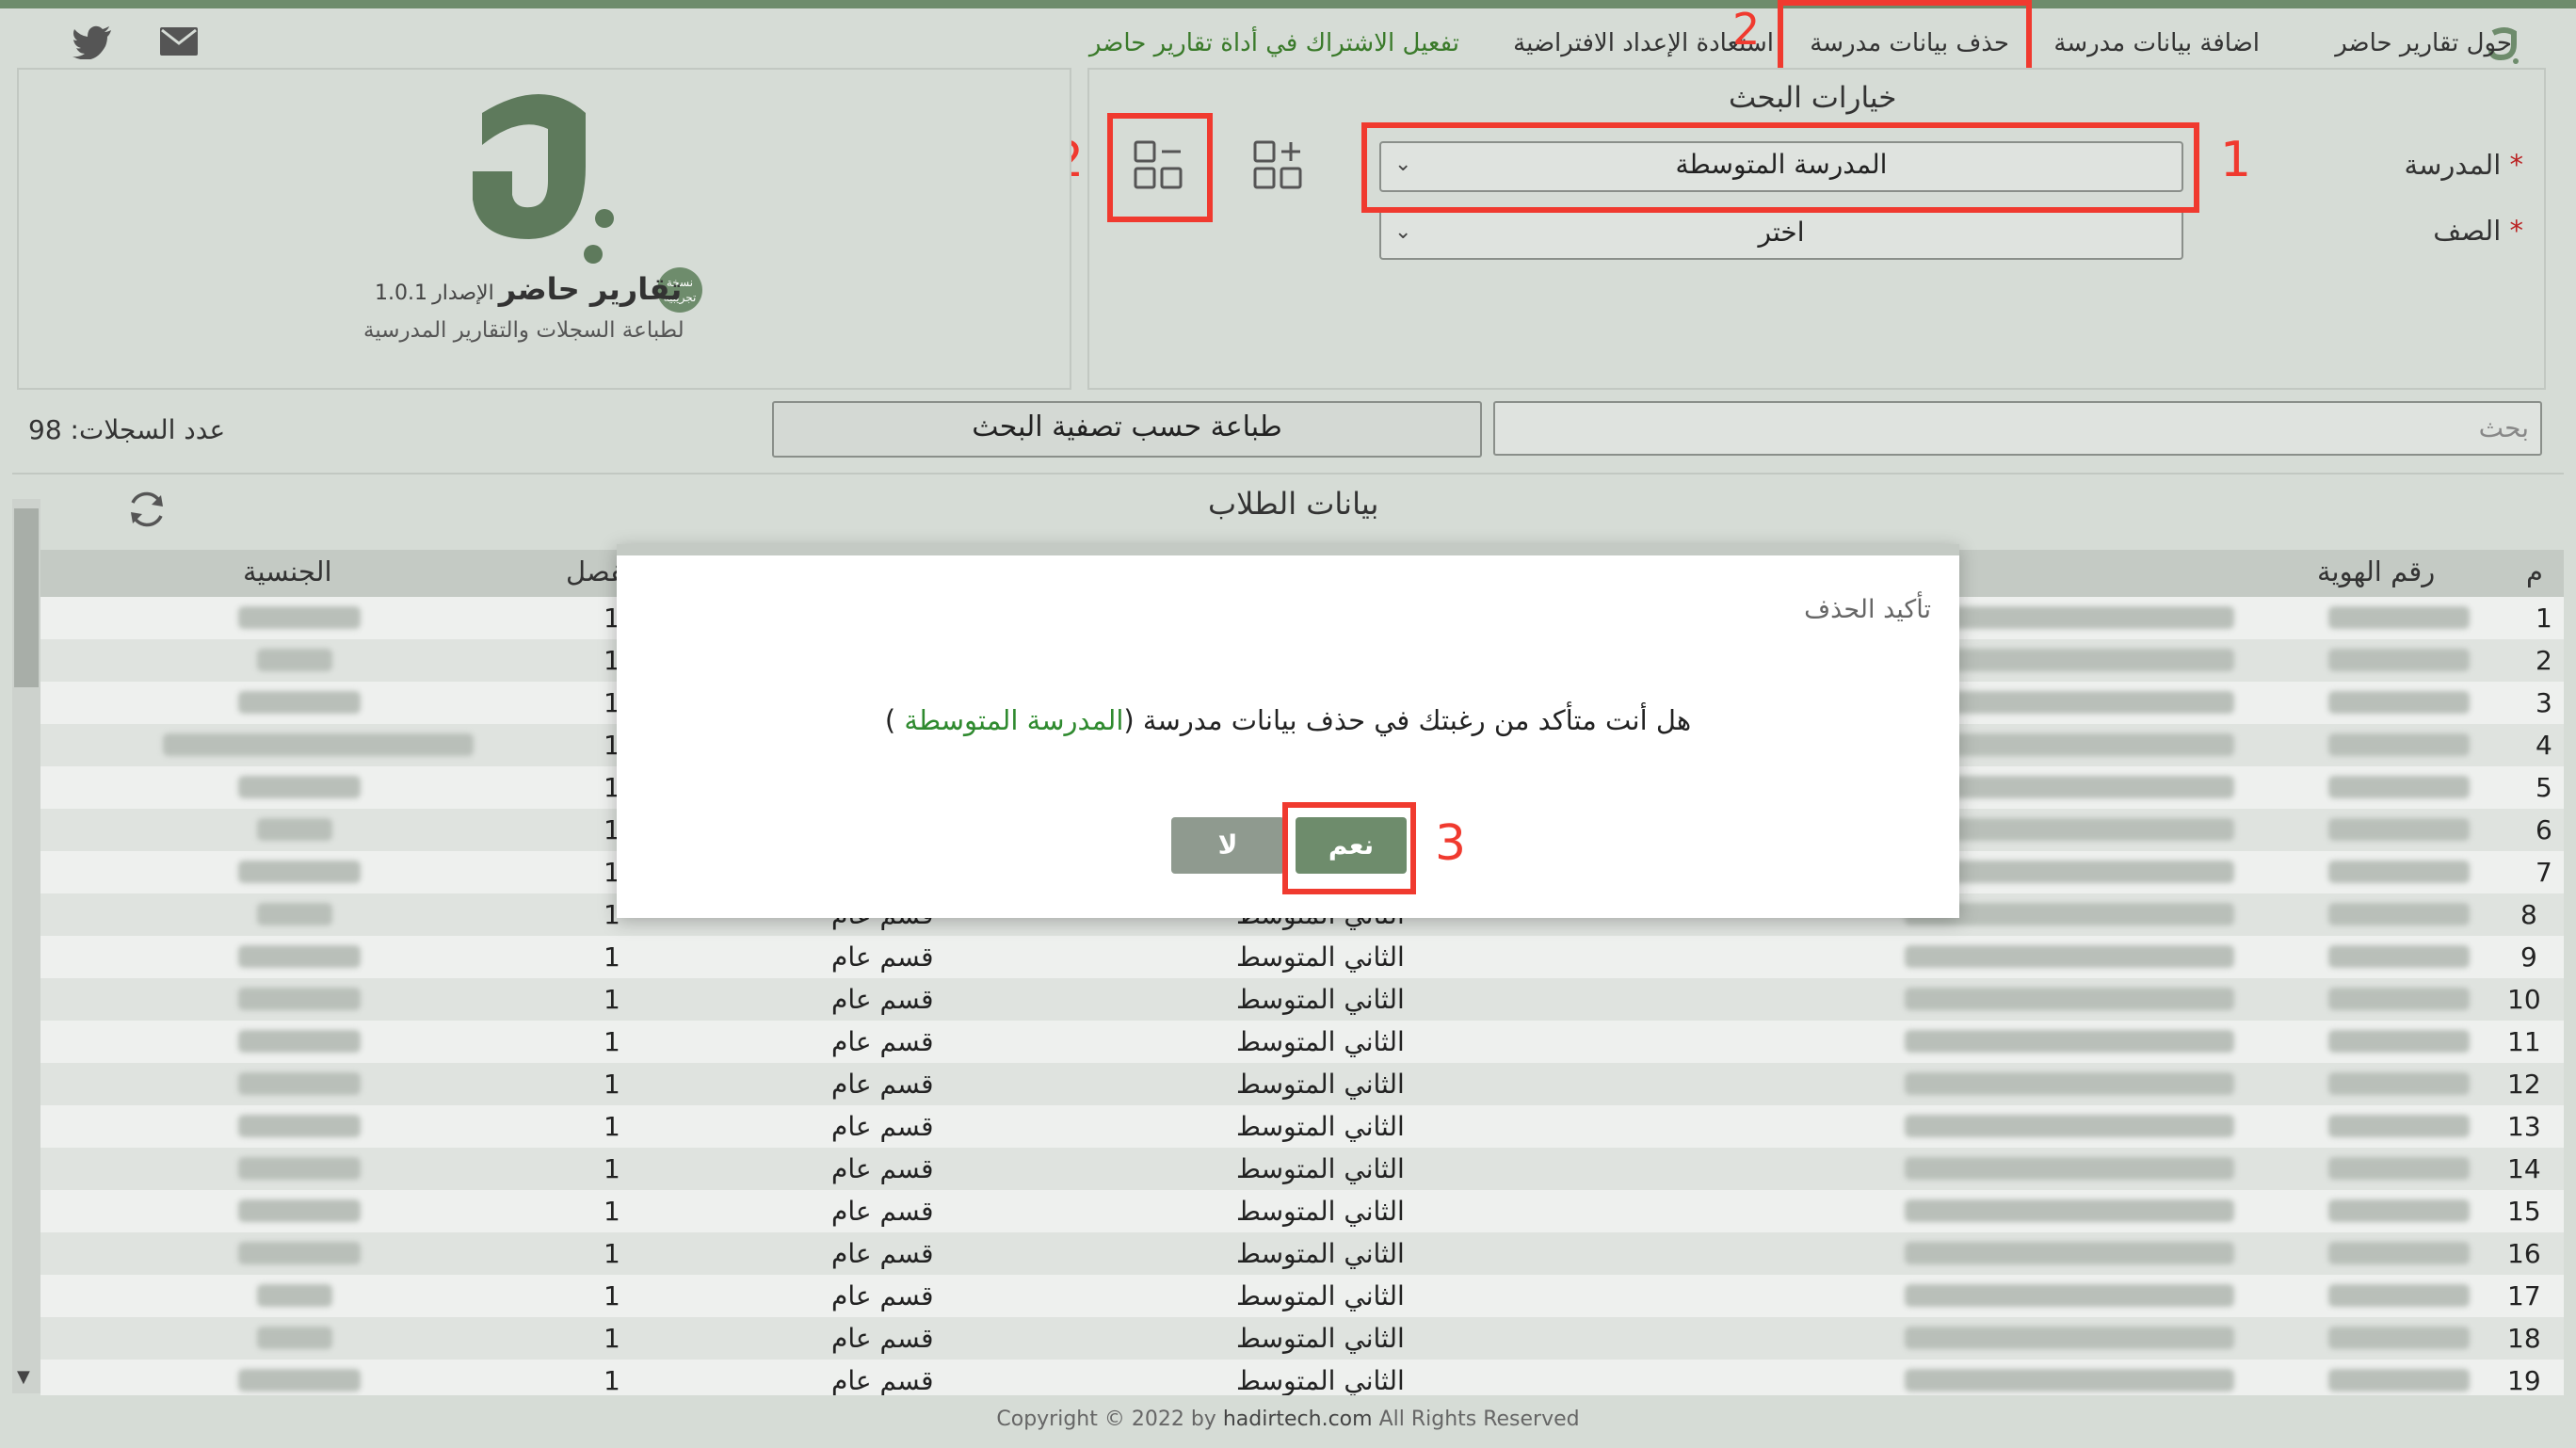 This screenshot has width=2576, height=1448. What do you see at coordinates (287, 571) in the screenshot?
I see `header-nationality: الجنسية` at bounding box center [287, 571].